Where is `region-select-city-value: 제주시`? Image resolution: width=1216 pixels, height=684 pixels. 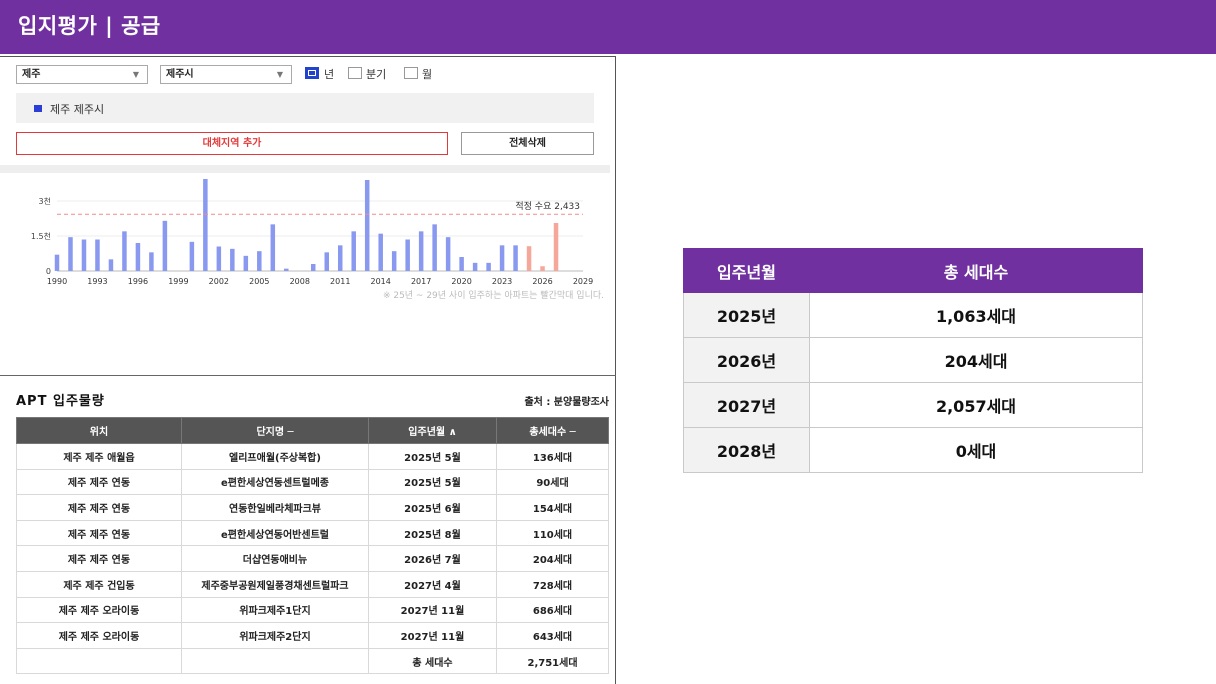
region-select-city-value: 제주시 is located at coordinates (180, 74).